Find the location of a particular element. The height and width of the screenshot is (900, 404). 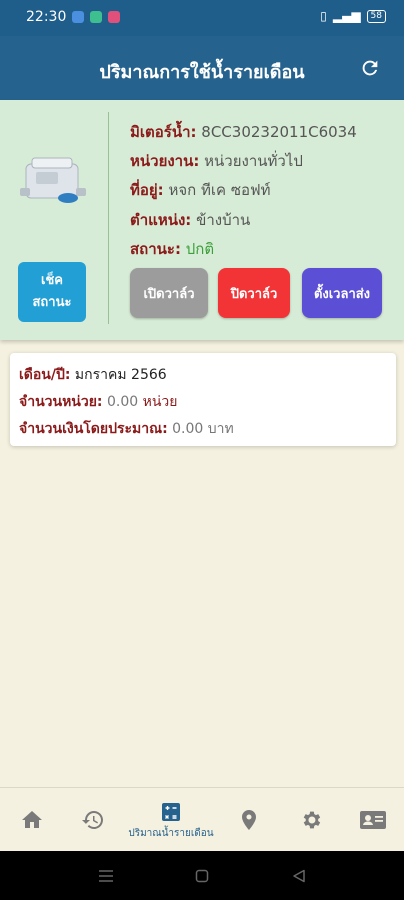

back-triangle-icon is located at coordinates (299, 876).